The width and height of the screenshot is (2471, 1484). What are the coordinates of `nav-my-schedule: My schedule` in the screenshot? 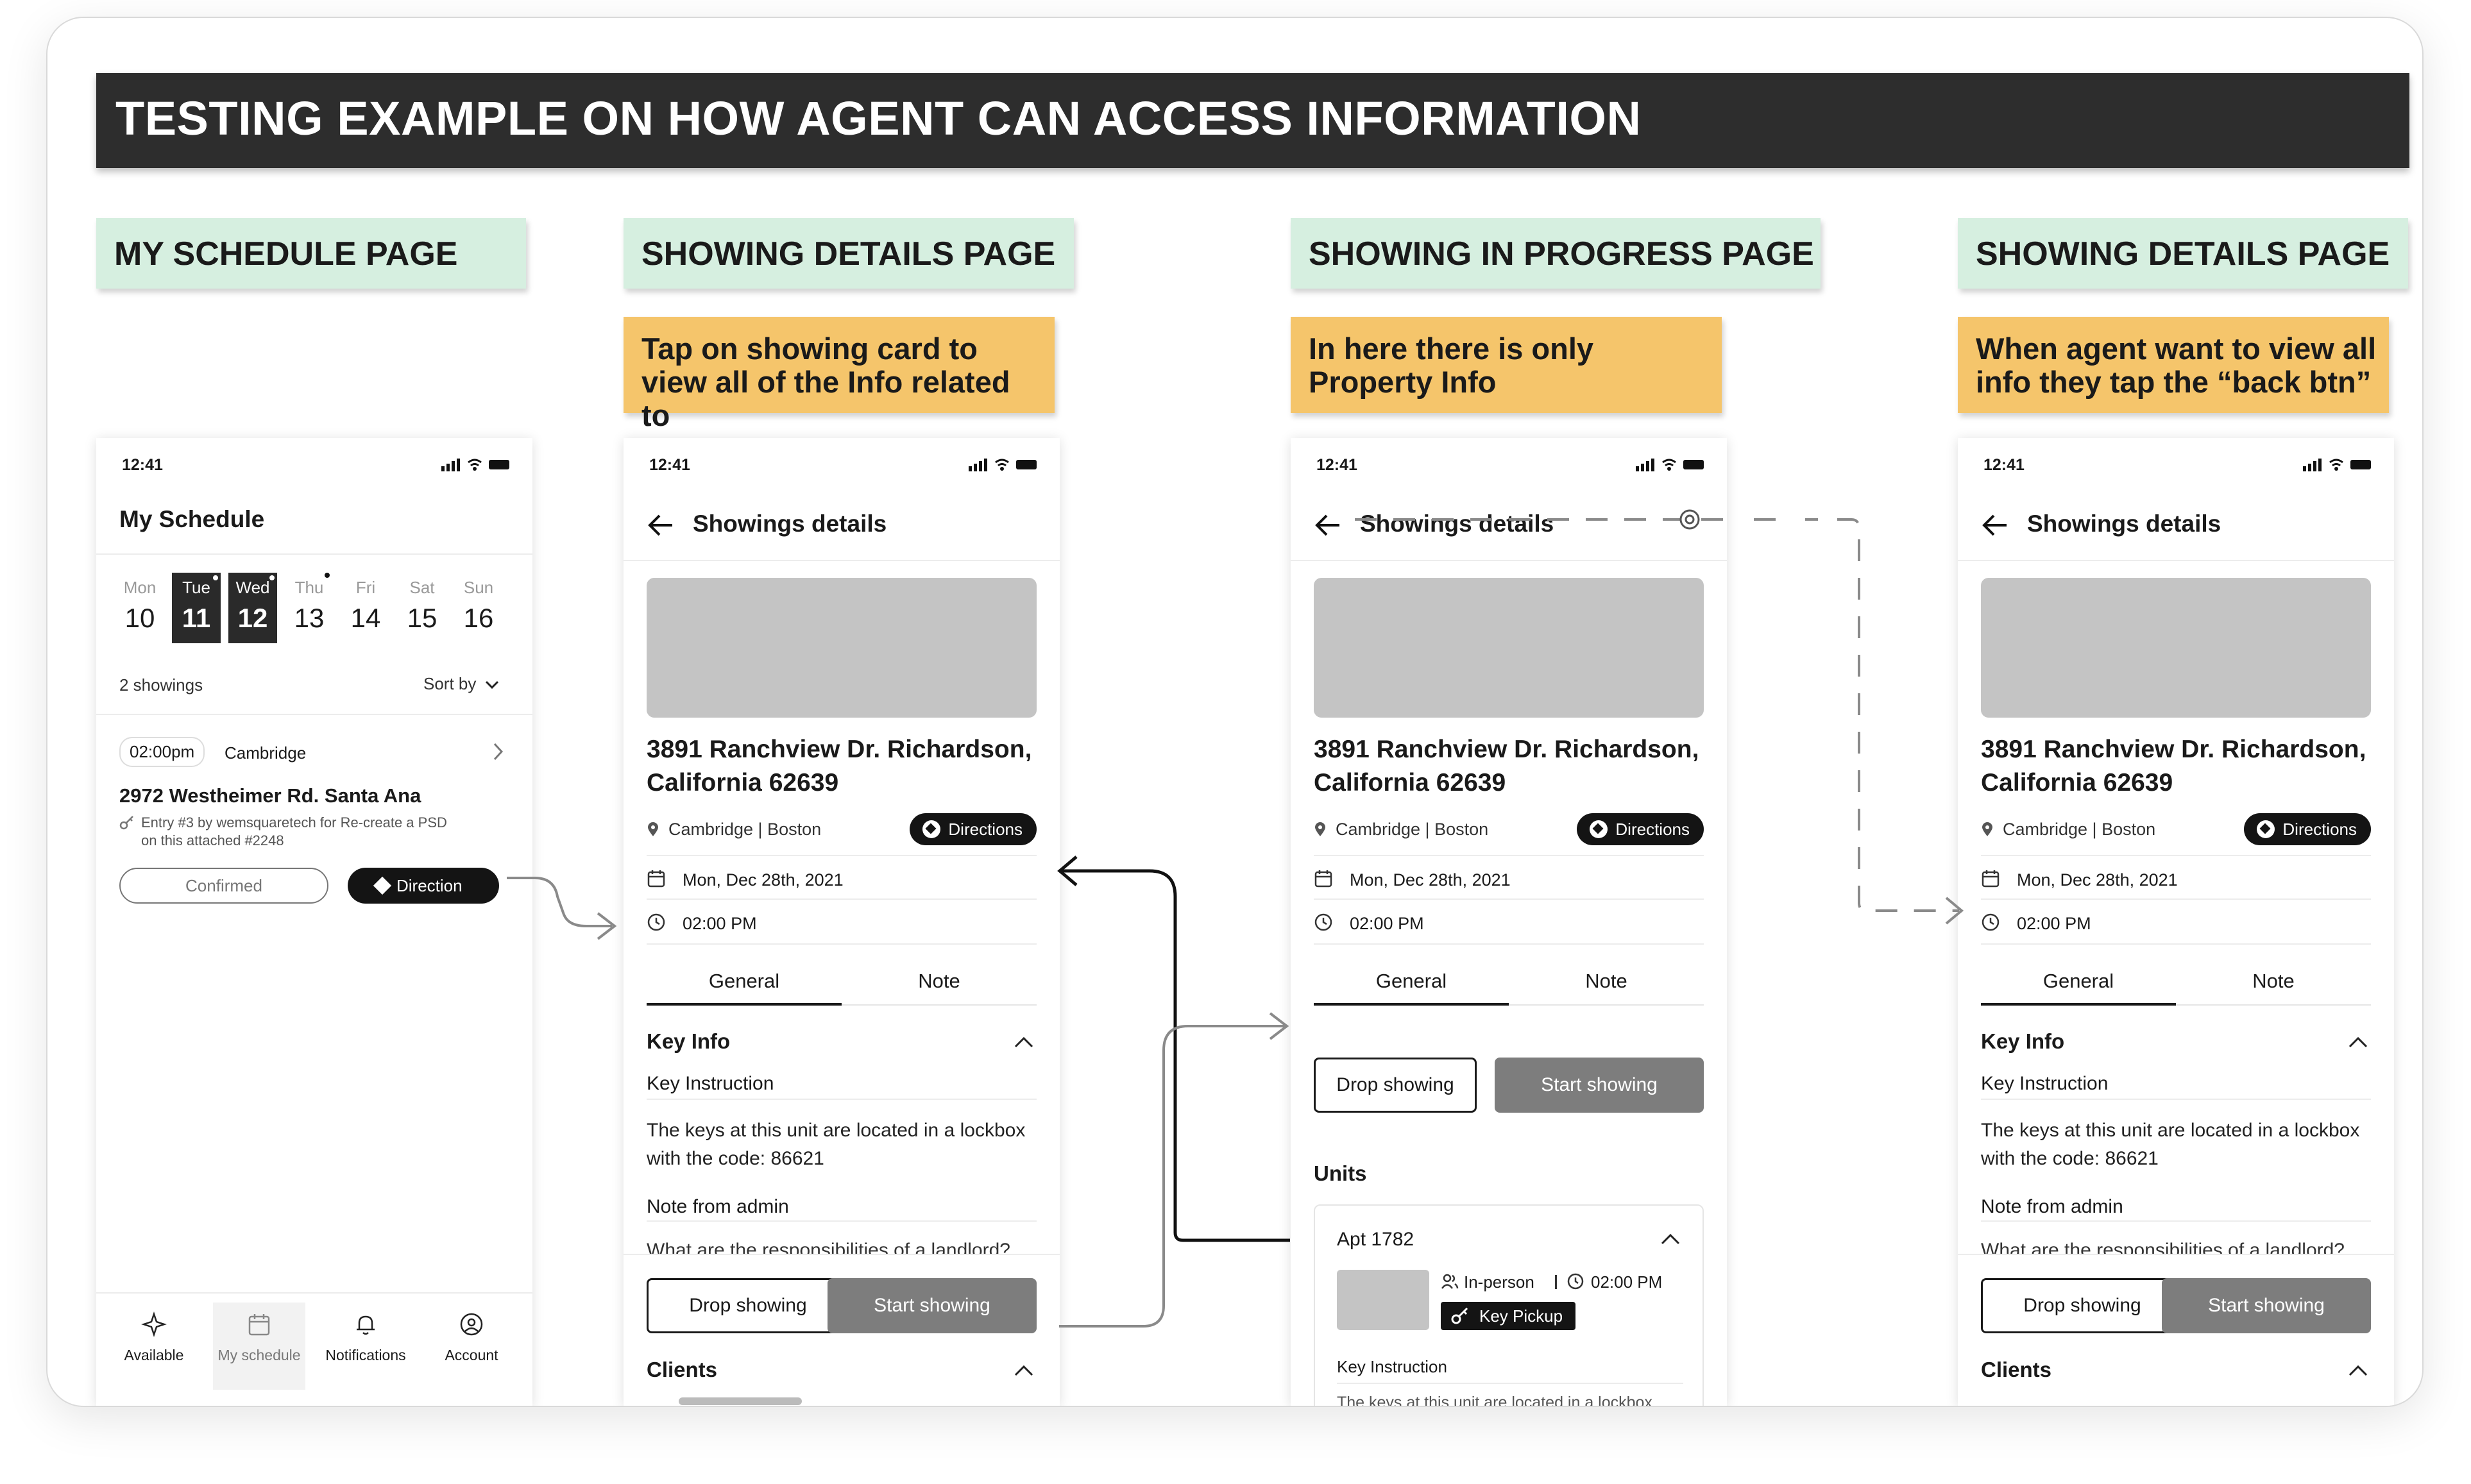 It's located at (259, 1346).